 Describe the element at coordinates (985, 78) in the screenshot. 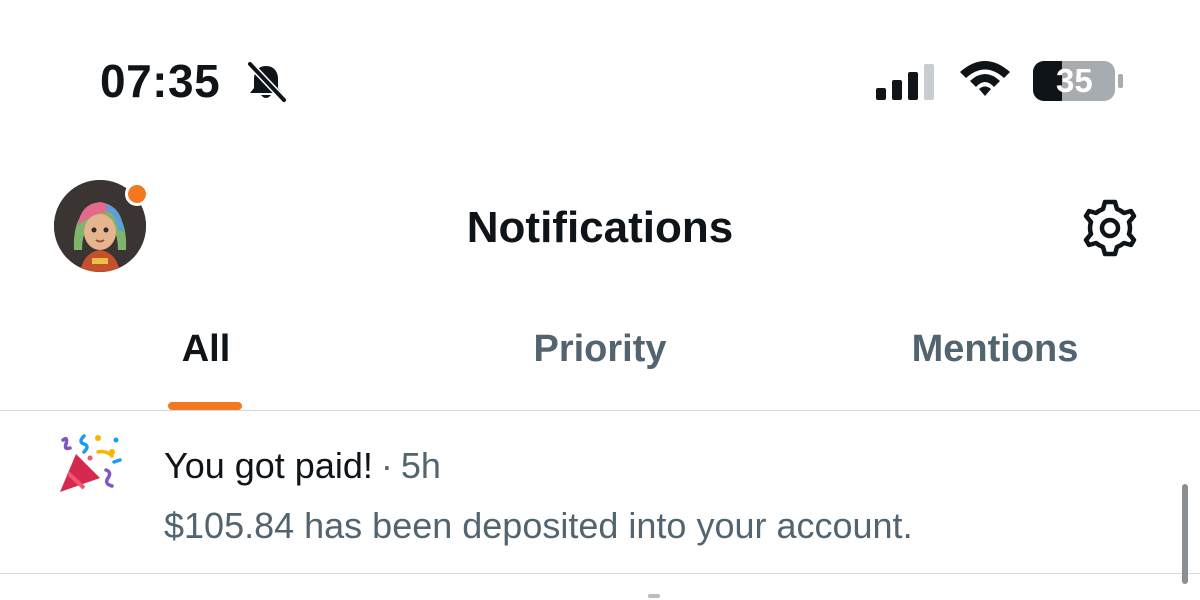

I see `wifi-icon` at that location.